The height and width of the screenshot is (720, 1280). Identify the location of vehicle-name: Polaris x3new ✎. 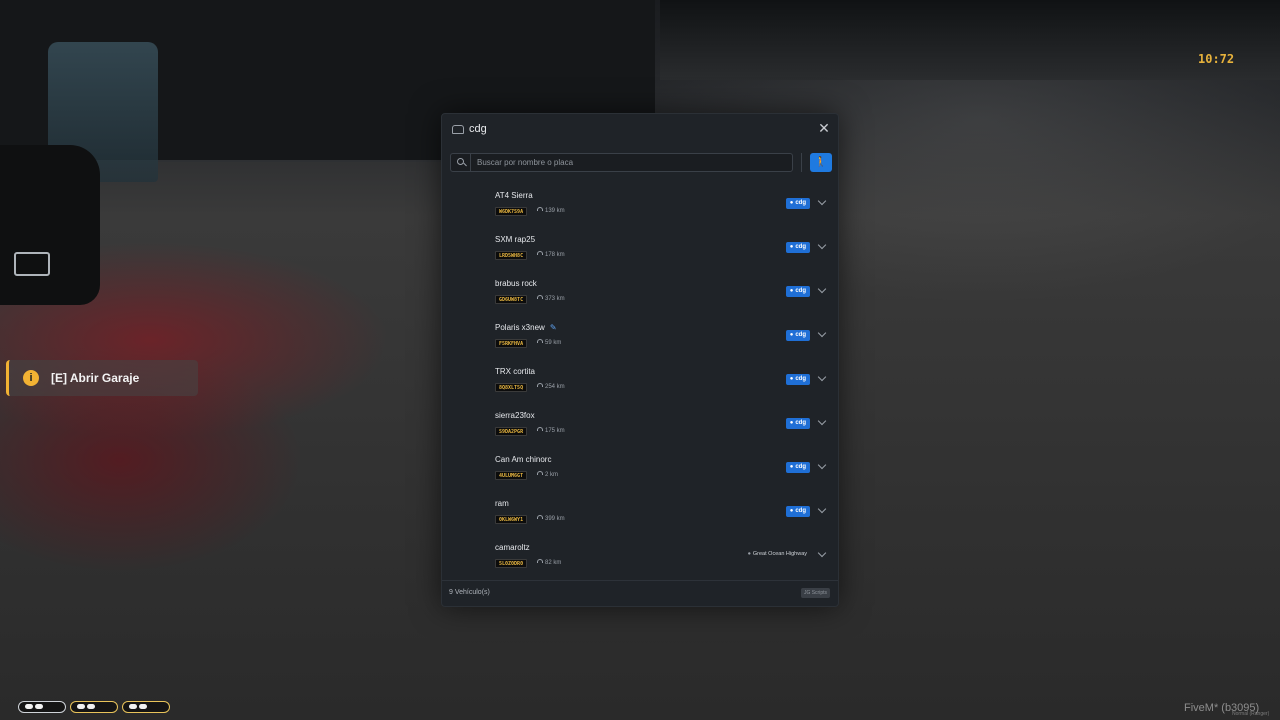
(526, 327).